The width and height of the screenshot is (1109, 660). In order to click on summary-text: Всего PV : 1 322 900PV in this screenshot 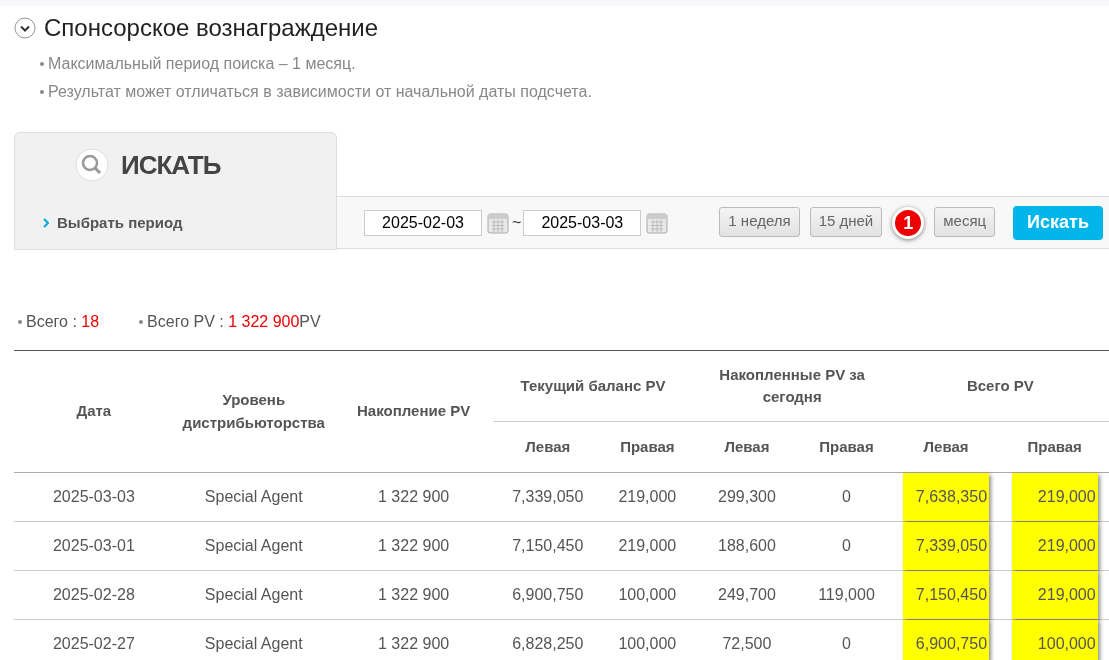, I will do `click(234, 322)`.